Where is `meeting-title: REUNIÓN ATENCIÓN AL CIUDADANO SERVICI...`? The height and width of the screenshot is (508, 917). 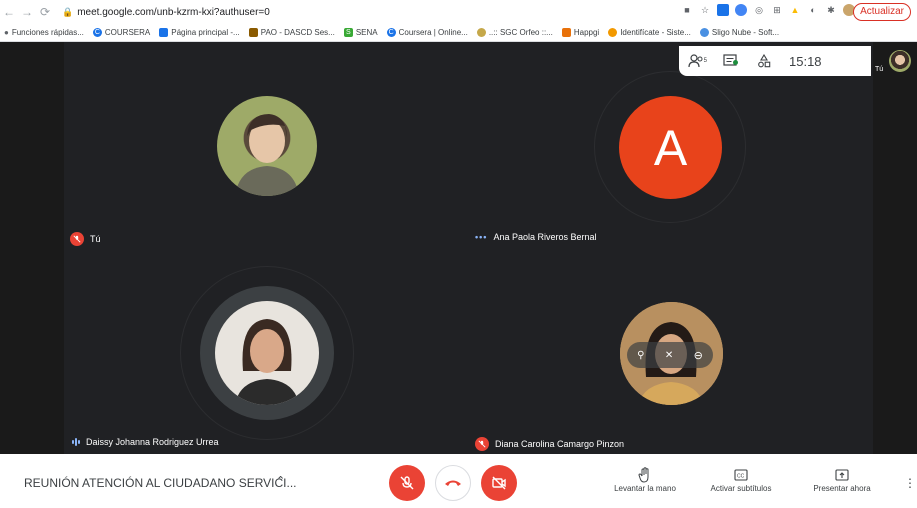 meeting-title: REUNIÓN ATENCIÓN AL CIUDADANO SERVICI... is located at coordinates (160, 483).